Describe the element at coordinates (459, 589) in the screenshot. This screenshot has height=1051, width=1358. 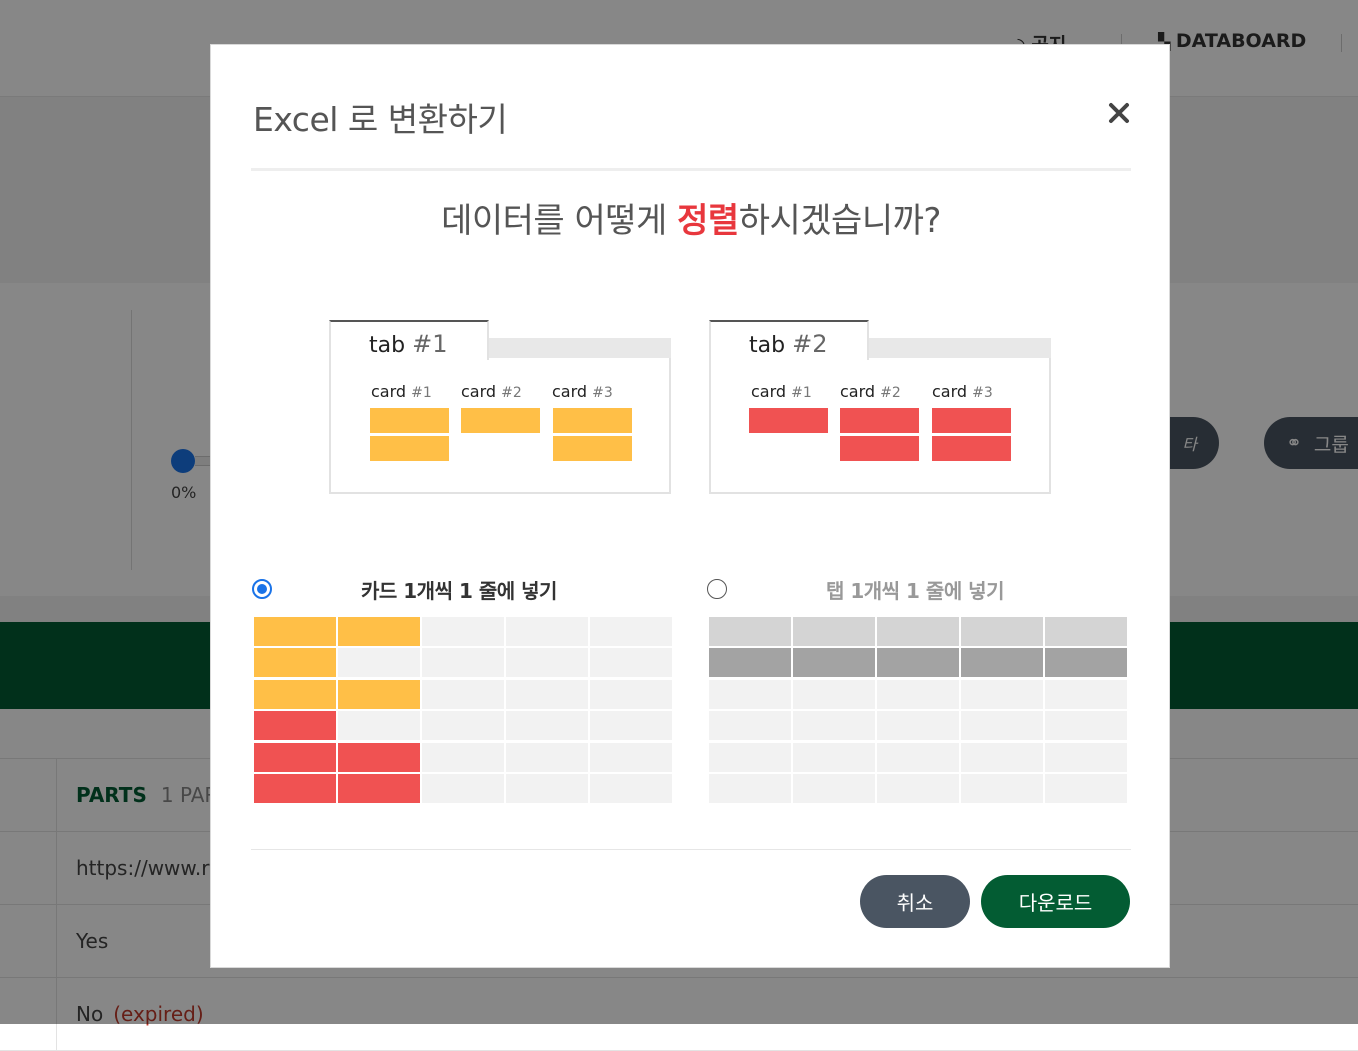
I see `option-card-per-row-label: 카드 1개씩 1 줄에 넣기` at that location.